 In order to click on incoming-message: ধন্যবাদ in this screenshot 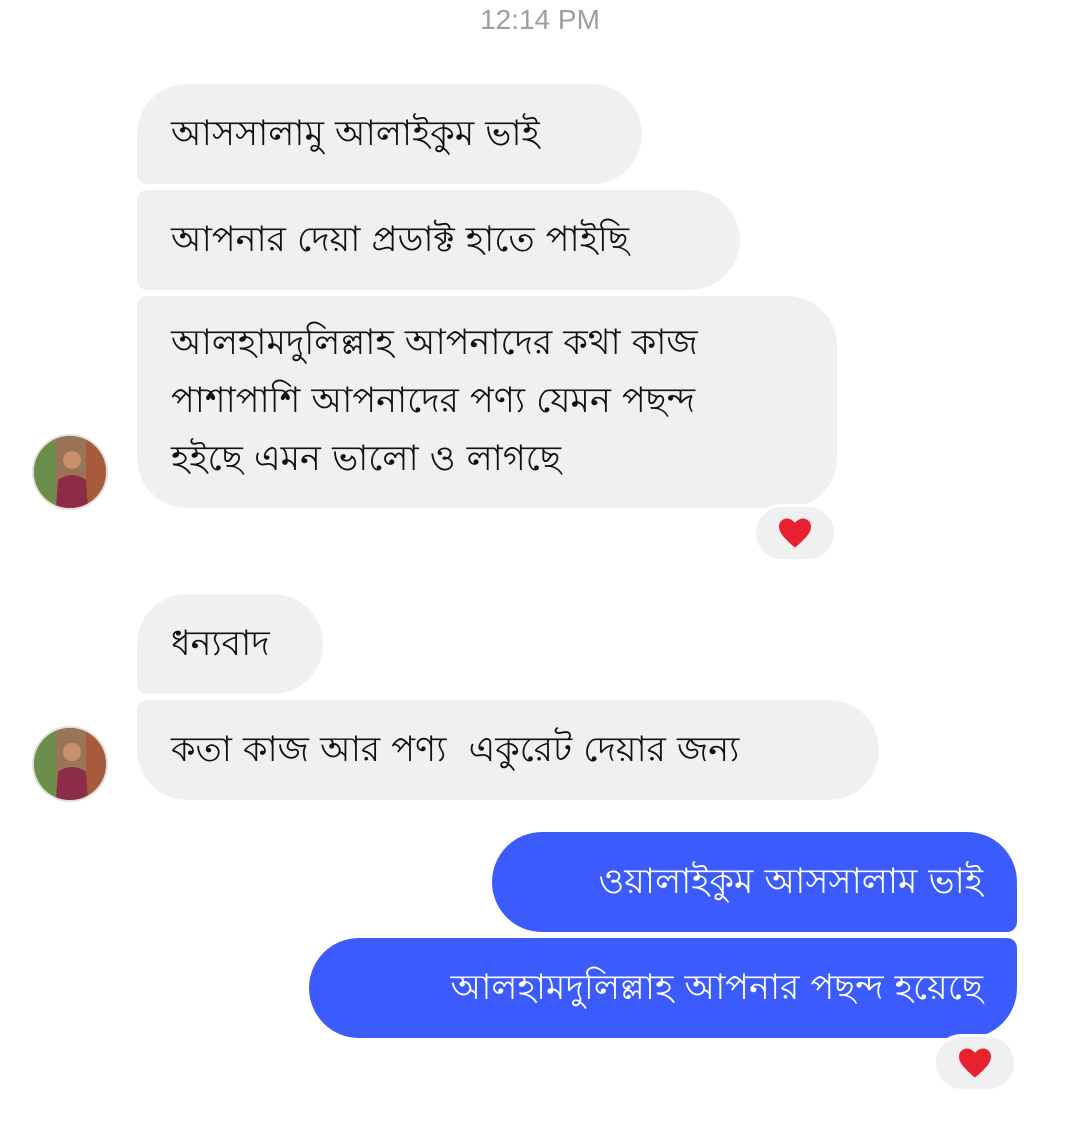, I will do `click(230, 644)`.